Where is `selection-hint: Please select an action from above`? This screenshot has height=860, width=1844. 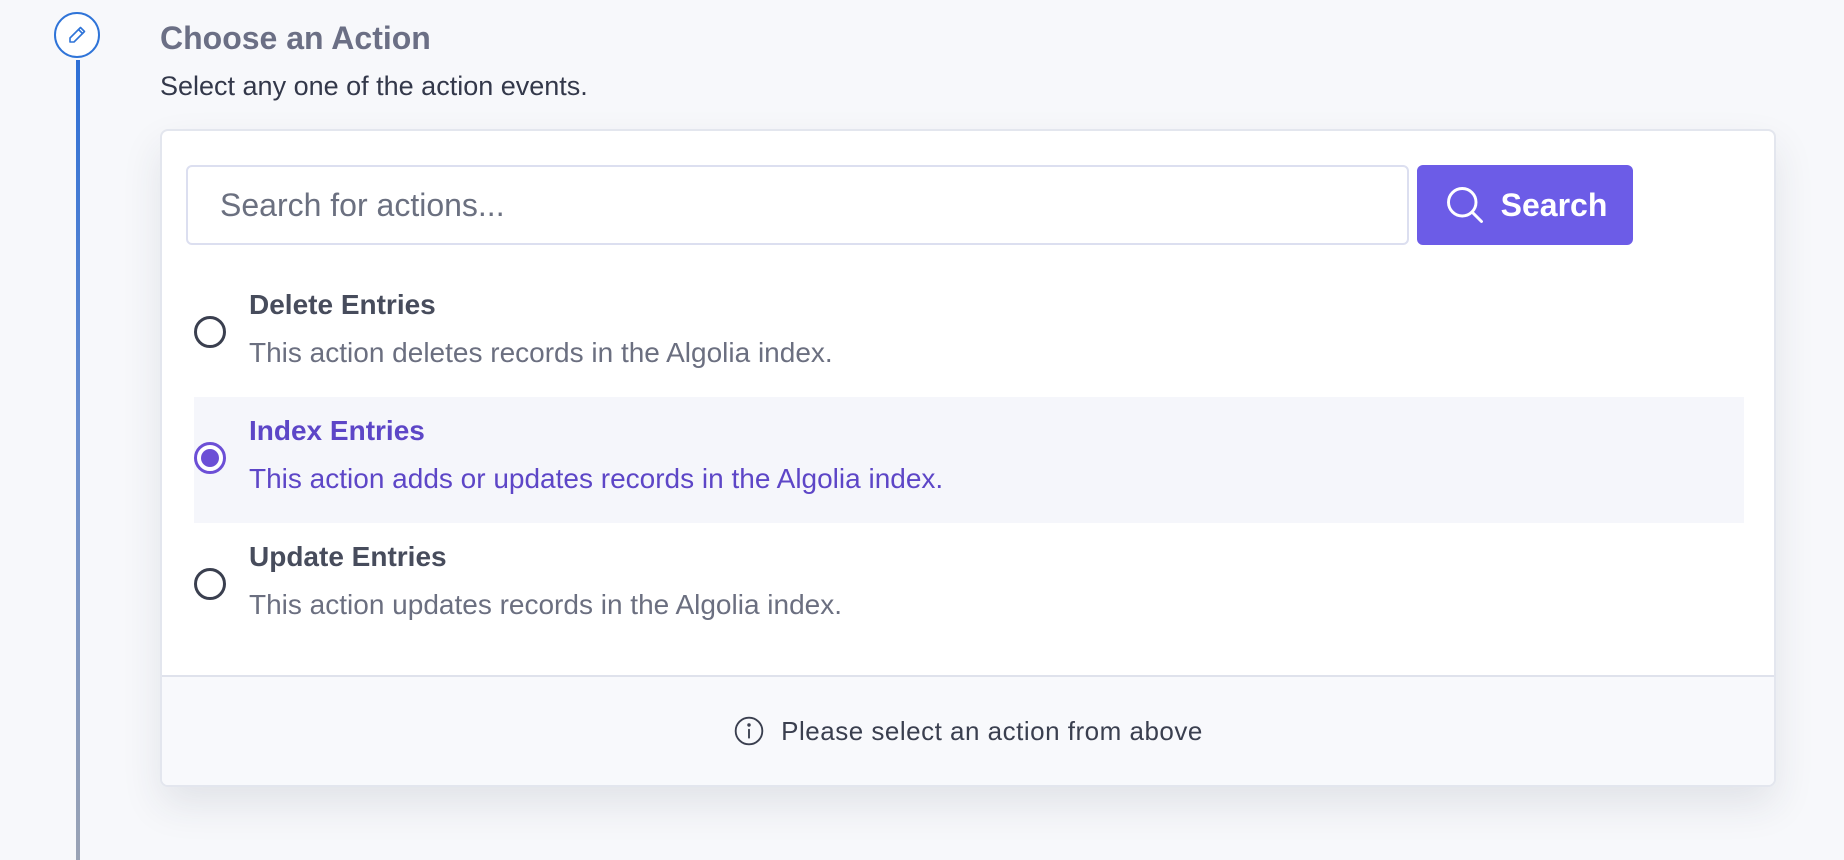 selection-hint: Please select an action from above is located at coordinates (968, 730).